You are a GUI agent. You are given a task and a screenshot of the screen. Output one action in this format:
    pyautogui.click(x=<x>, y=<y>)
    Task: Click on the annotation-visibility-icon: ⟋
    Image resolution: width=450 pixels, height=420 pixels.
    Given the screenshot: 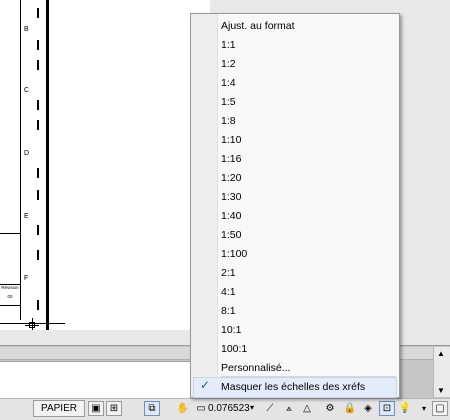 What is the action you would take?
    pyautogui.click(x=270, y=408)
    